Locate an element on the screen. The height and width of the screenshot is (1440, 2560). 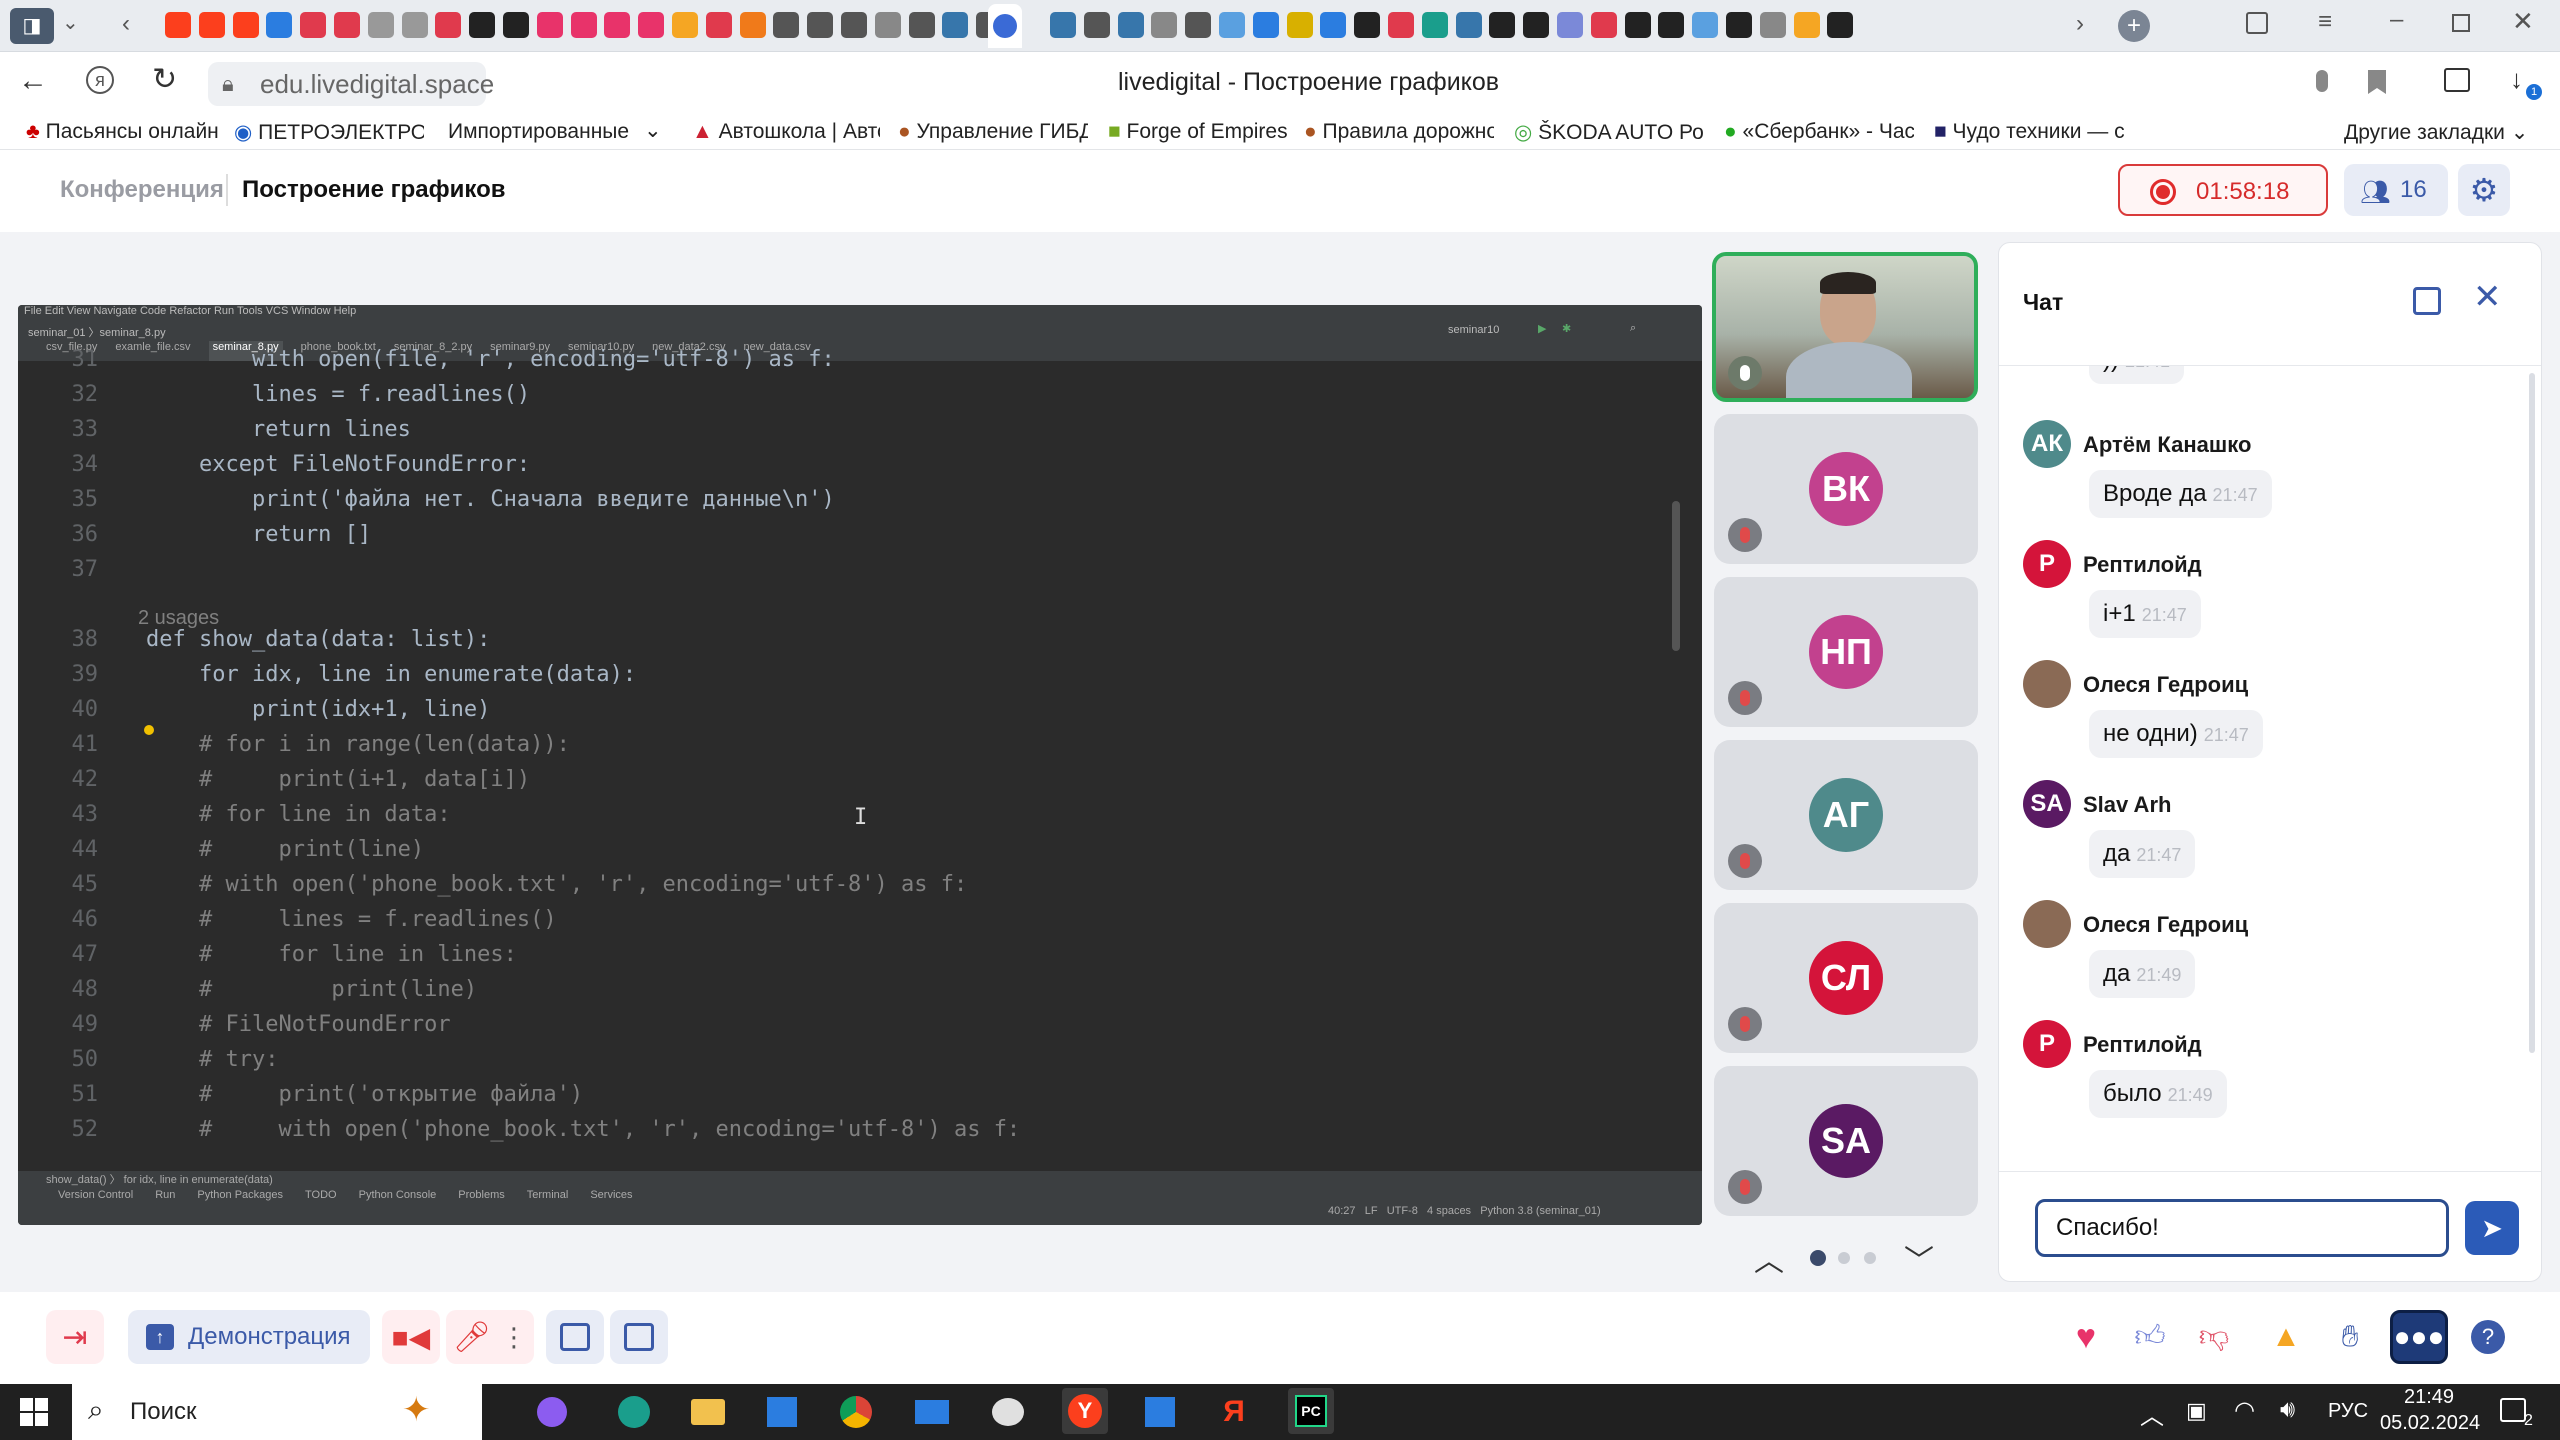
scroll-up-icon: ︿ is located at coordinates (1769, 1258).